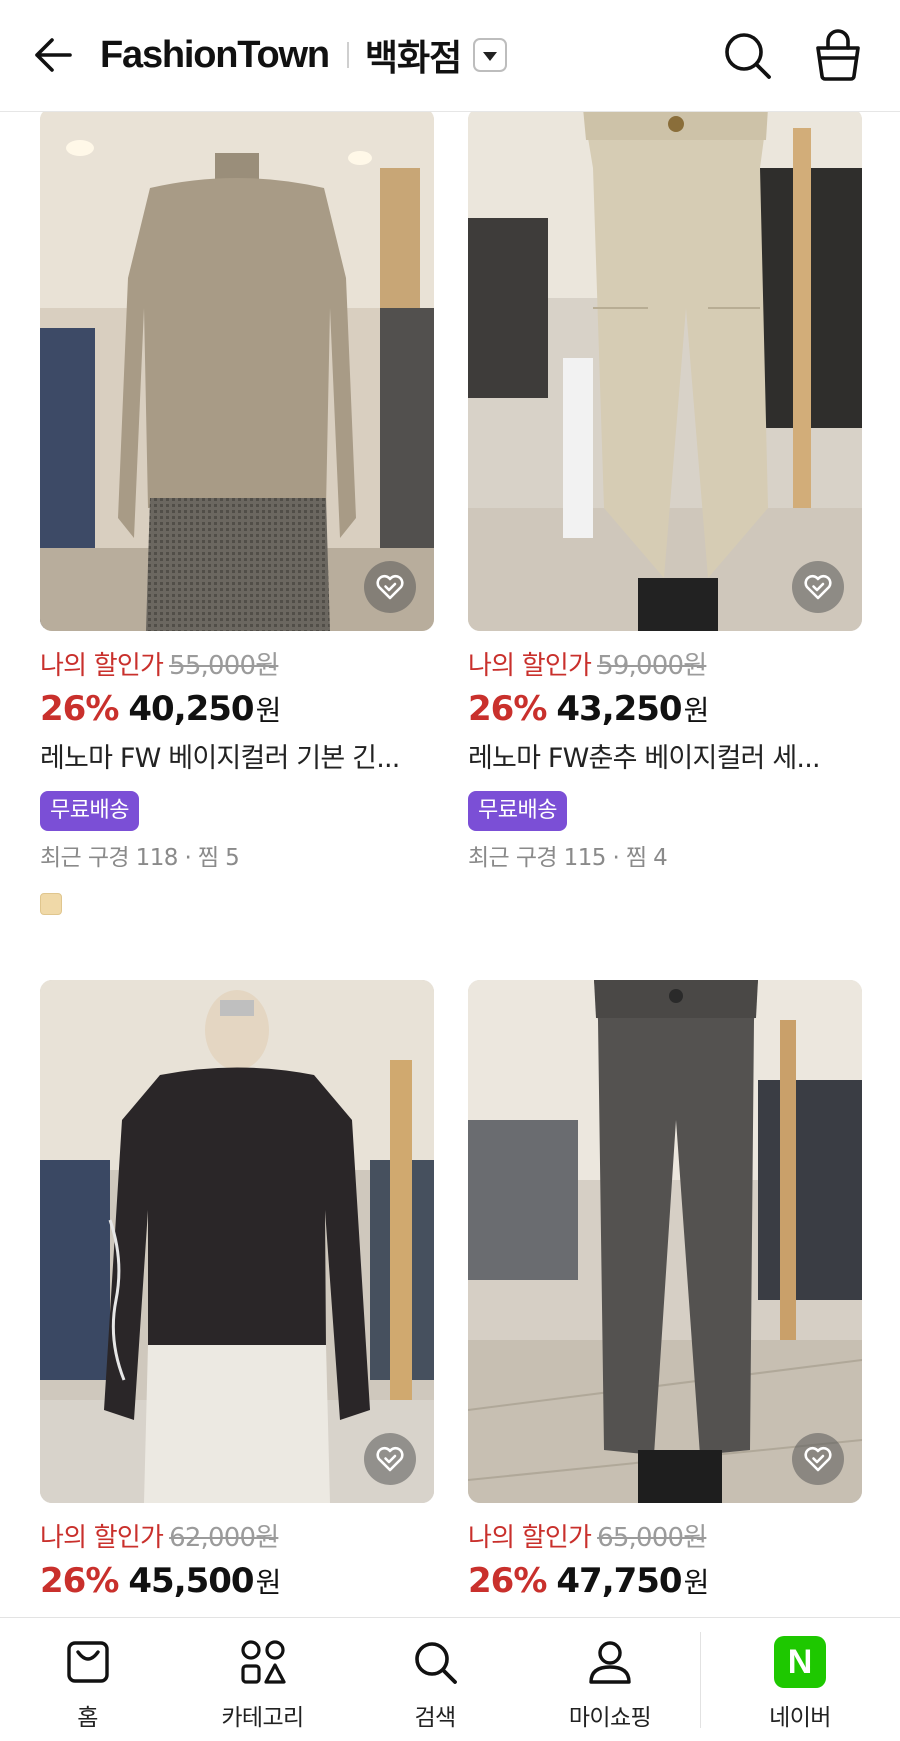 The image size is (900, 1741). I want to click on caret-down-icon, so click(490, 56).